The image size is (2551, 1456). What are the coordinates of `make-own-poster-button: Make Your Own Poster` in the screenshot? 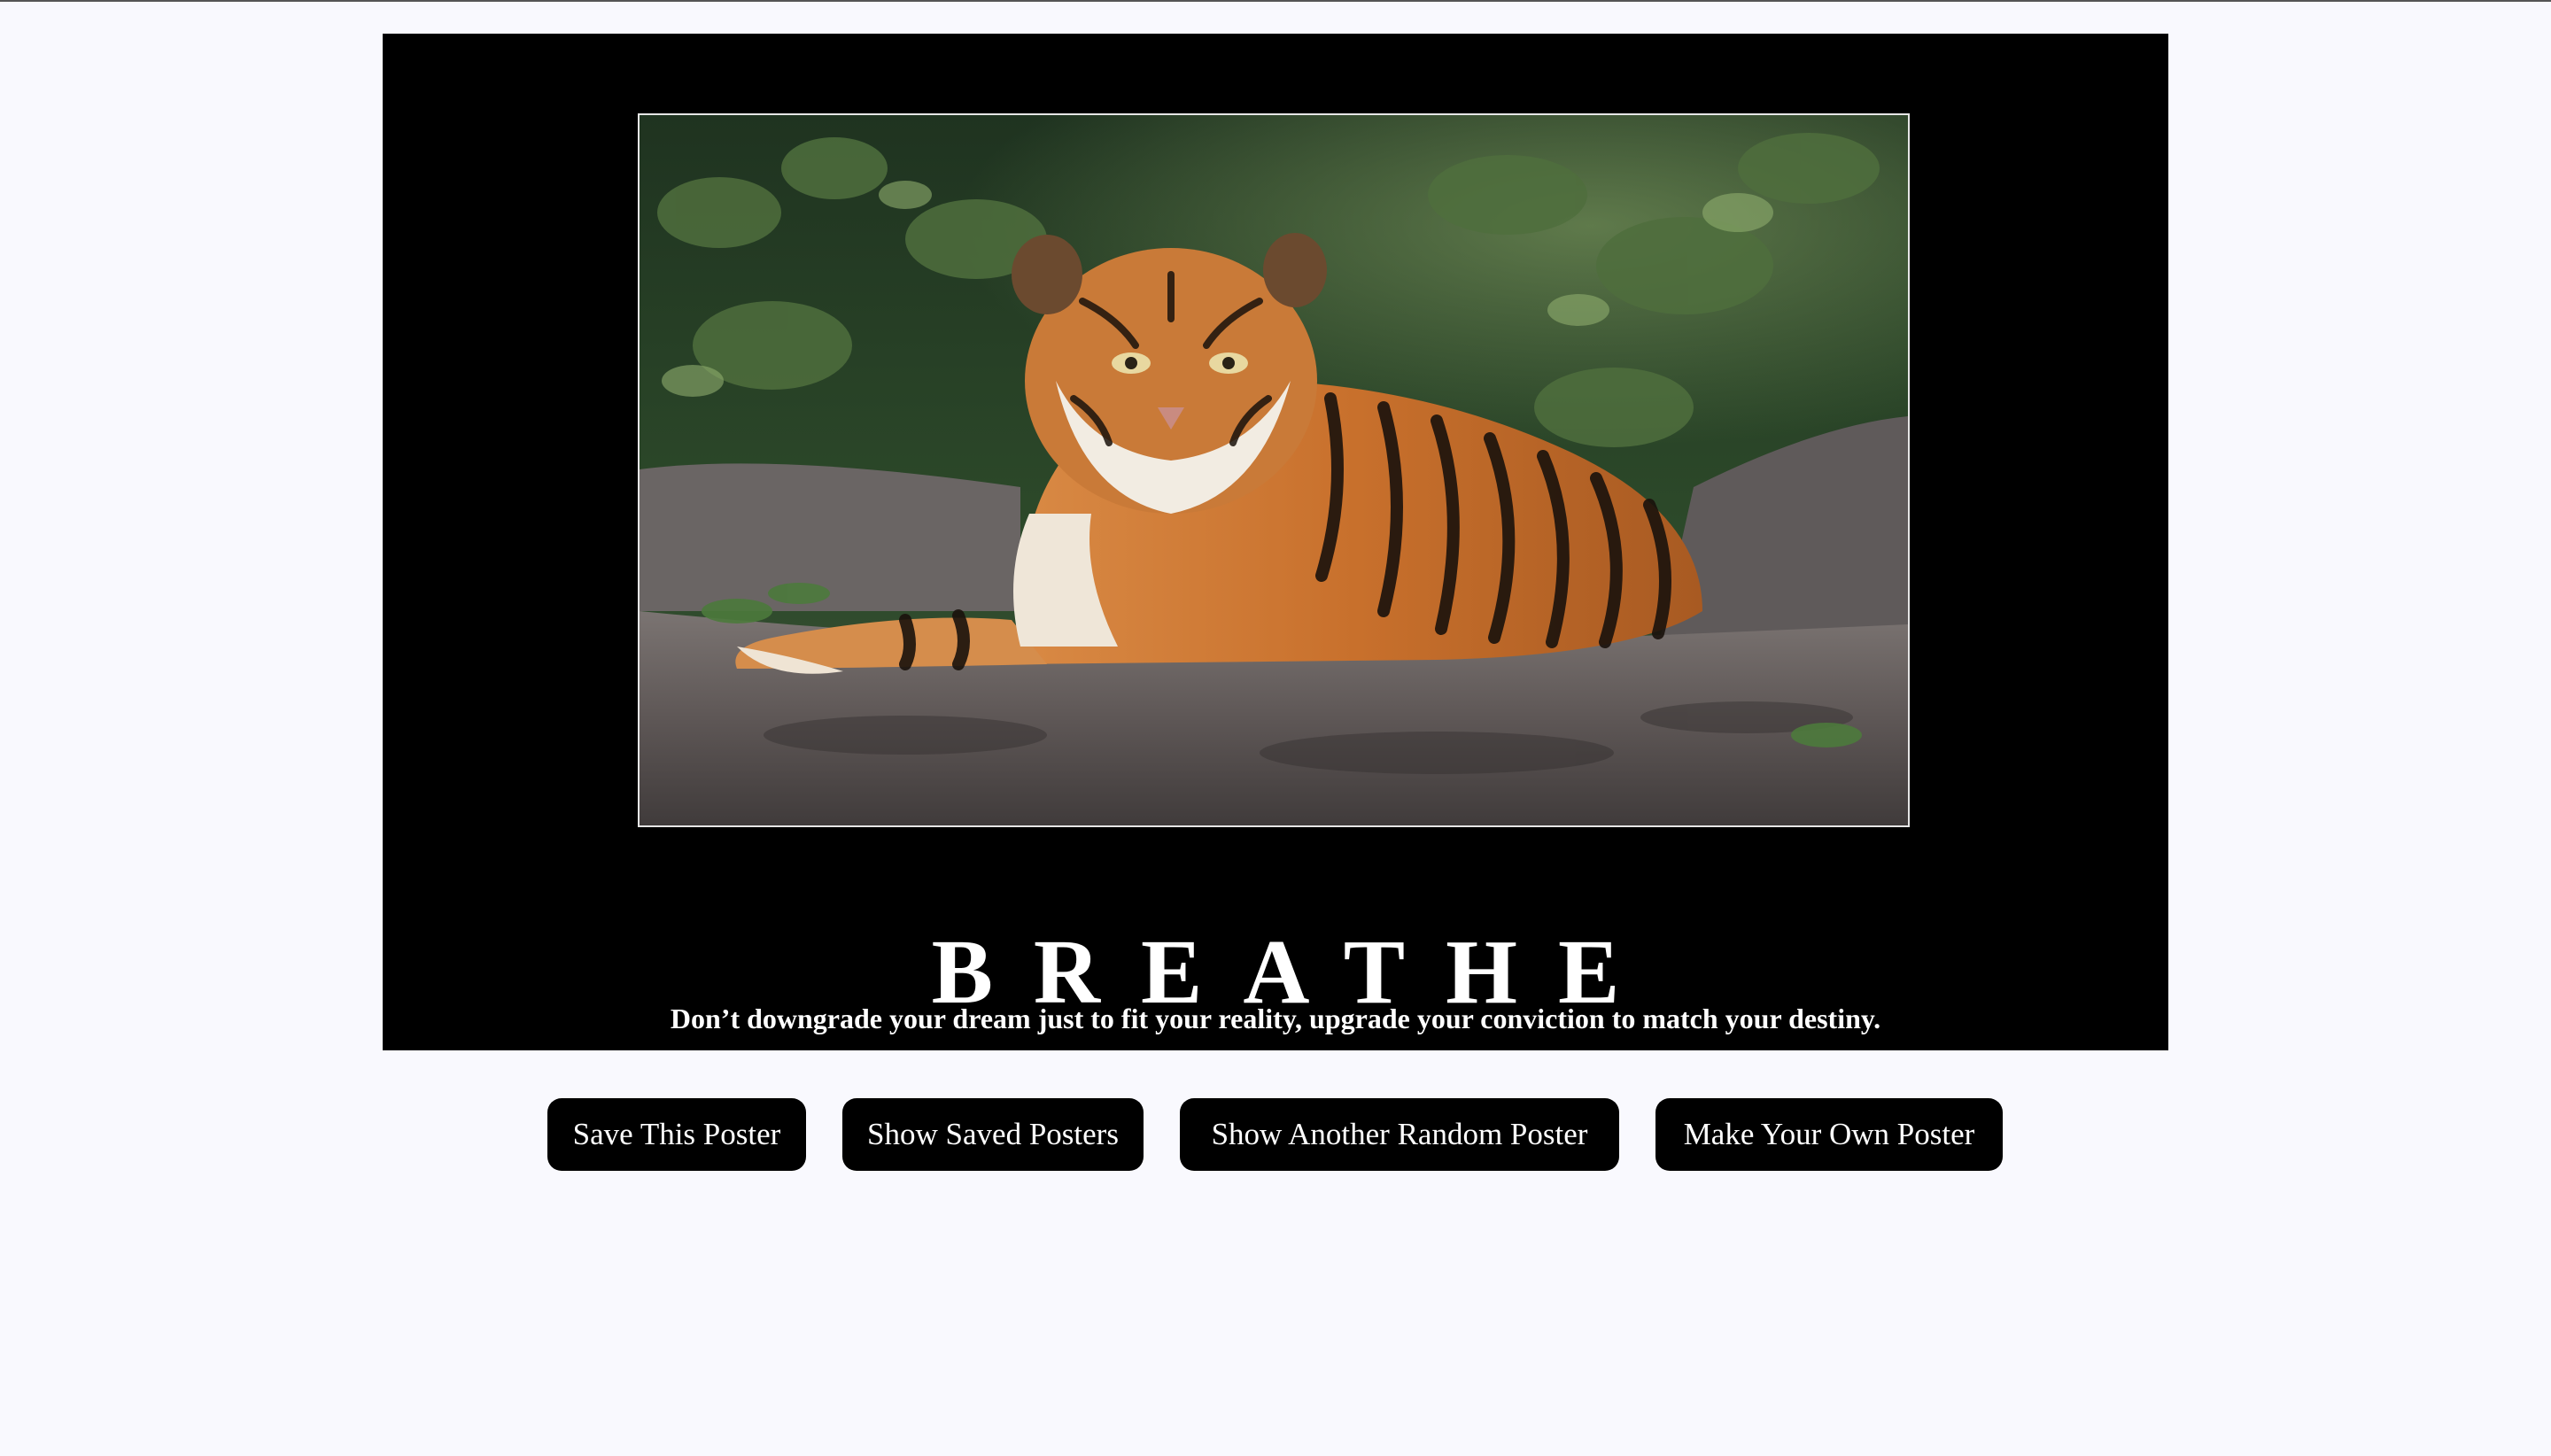 It's located at (1829, 1134).